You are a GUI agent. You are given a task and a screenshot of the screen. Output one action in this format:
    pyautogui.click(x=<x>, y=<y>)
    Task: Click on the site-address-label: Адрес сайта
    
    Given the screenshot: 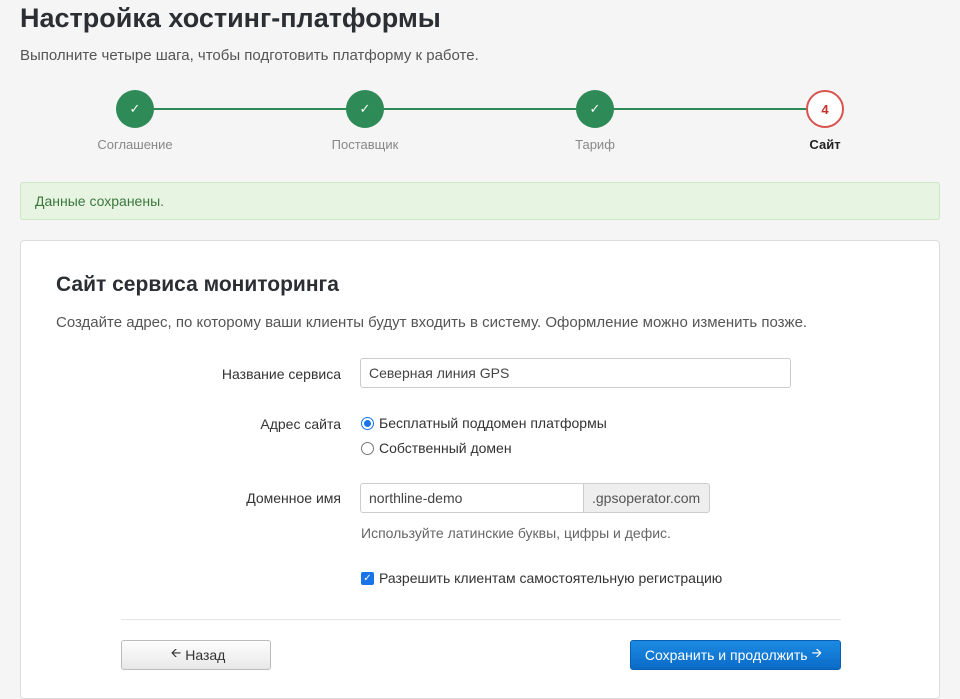 What is the action you would take?
    pyautogui.click(x=300, y=424)
    